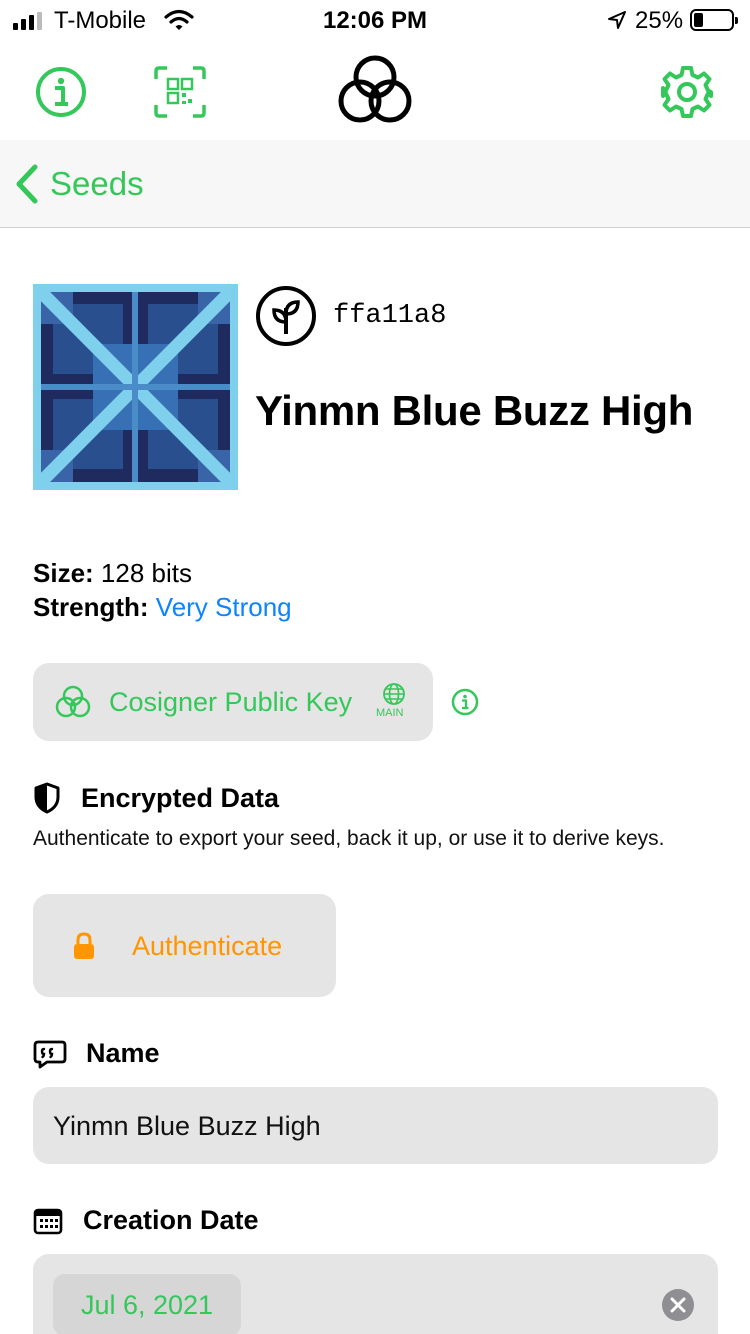  What do you see at coordinates (84, 945) in the screenshot?
I see `lock-icon` at bounding box center [84, 945].